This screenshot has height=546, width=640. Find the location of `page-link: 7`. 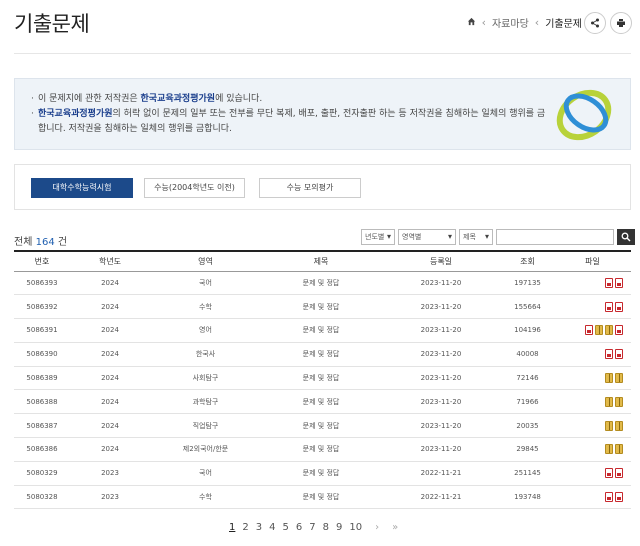

page-link: 7 is located at coordinates (312, 527).